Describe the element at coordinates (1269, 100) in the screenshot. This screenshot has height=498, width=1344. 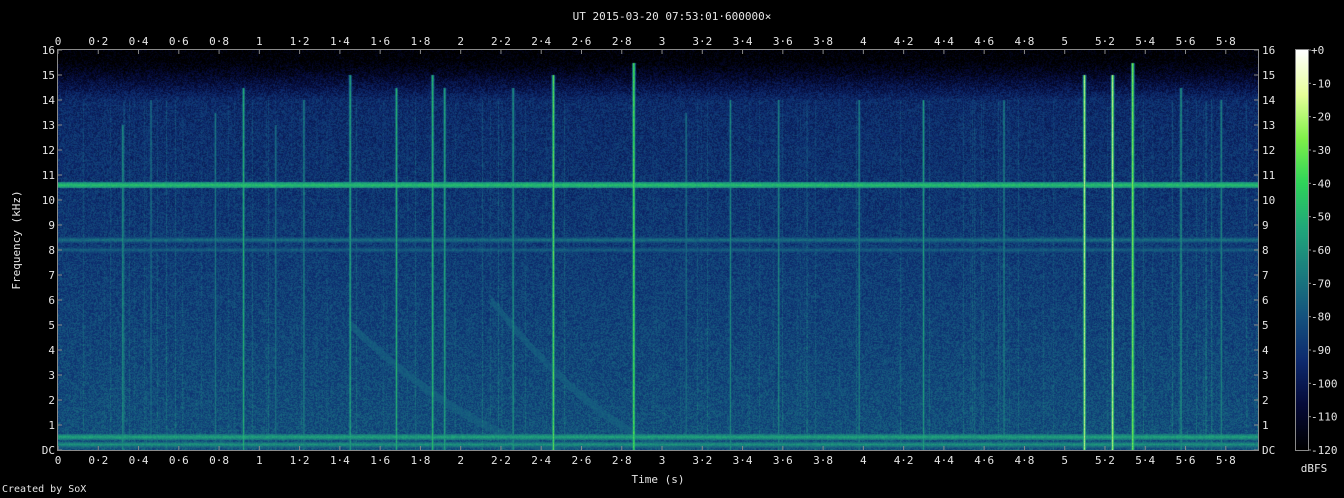
I see `y-tick-label-right: 14` at that location.